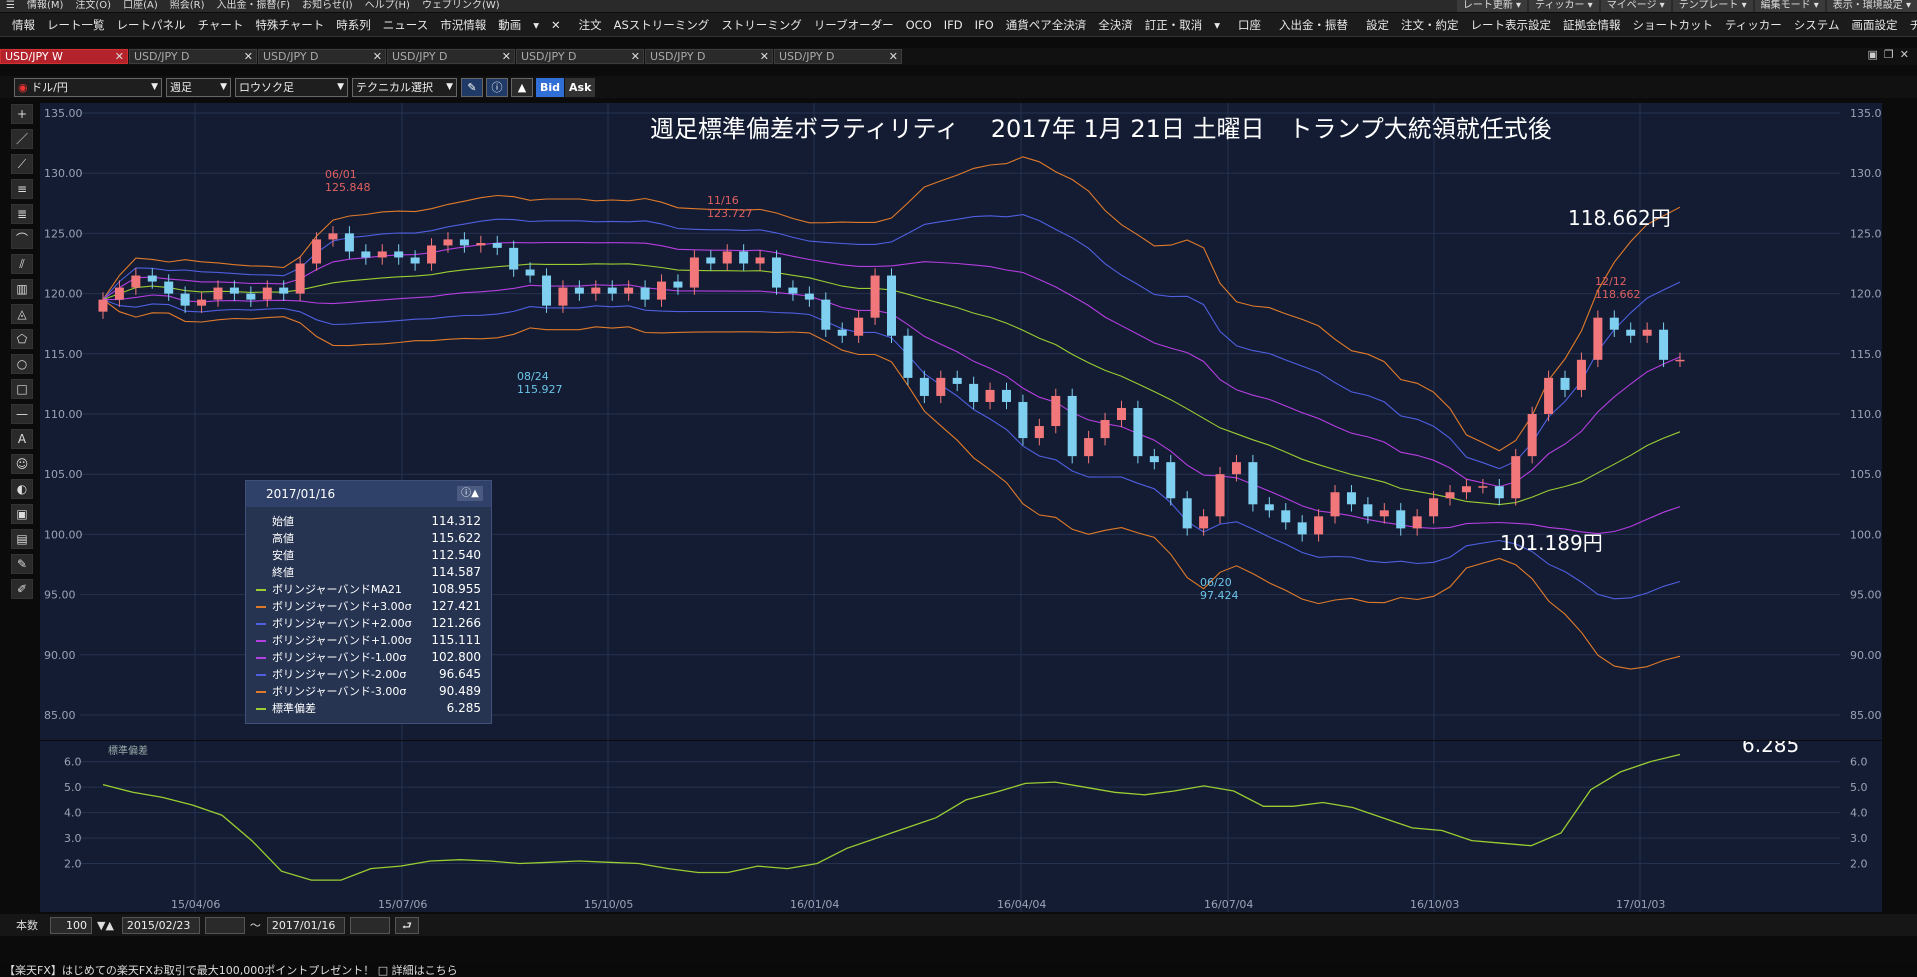 This screenshot has height=977, width=1917. I want to click on tb-settings: 設定, so click(1377, 24).